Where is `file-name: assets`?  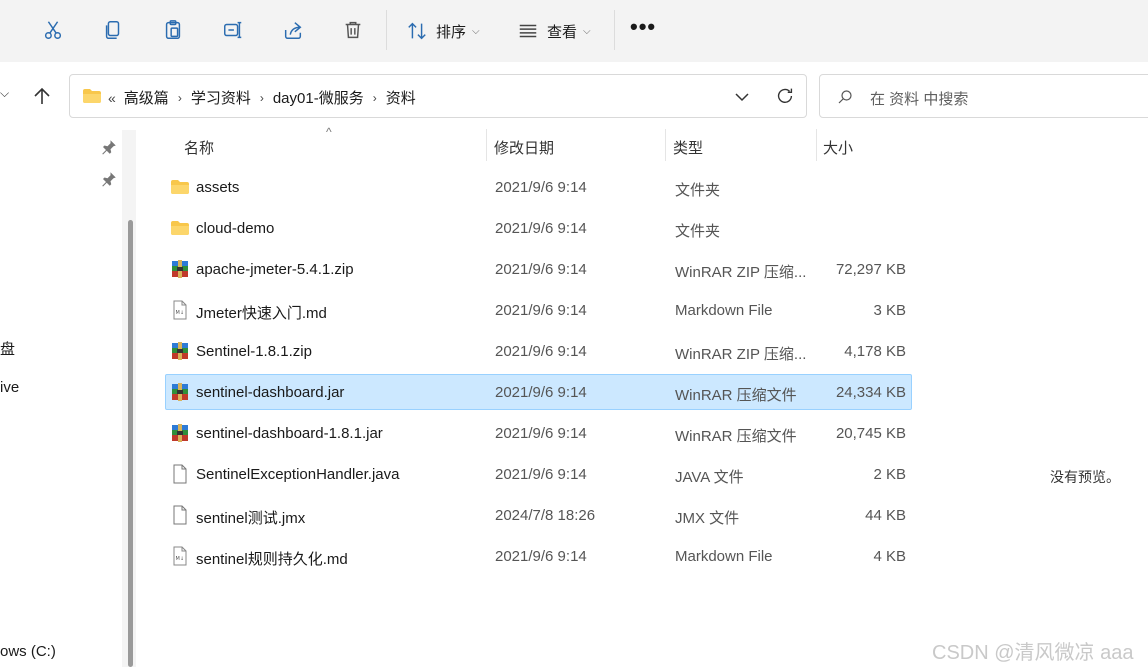 file-name: assets is located at coordinates (218, 187).